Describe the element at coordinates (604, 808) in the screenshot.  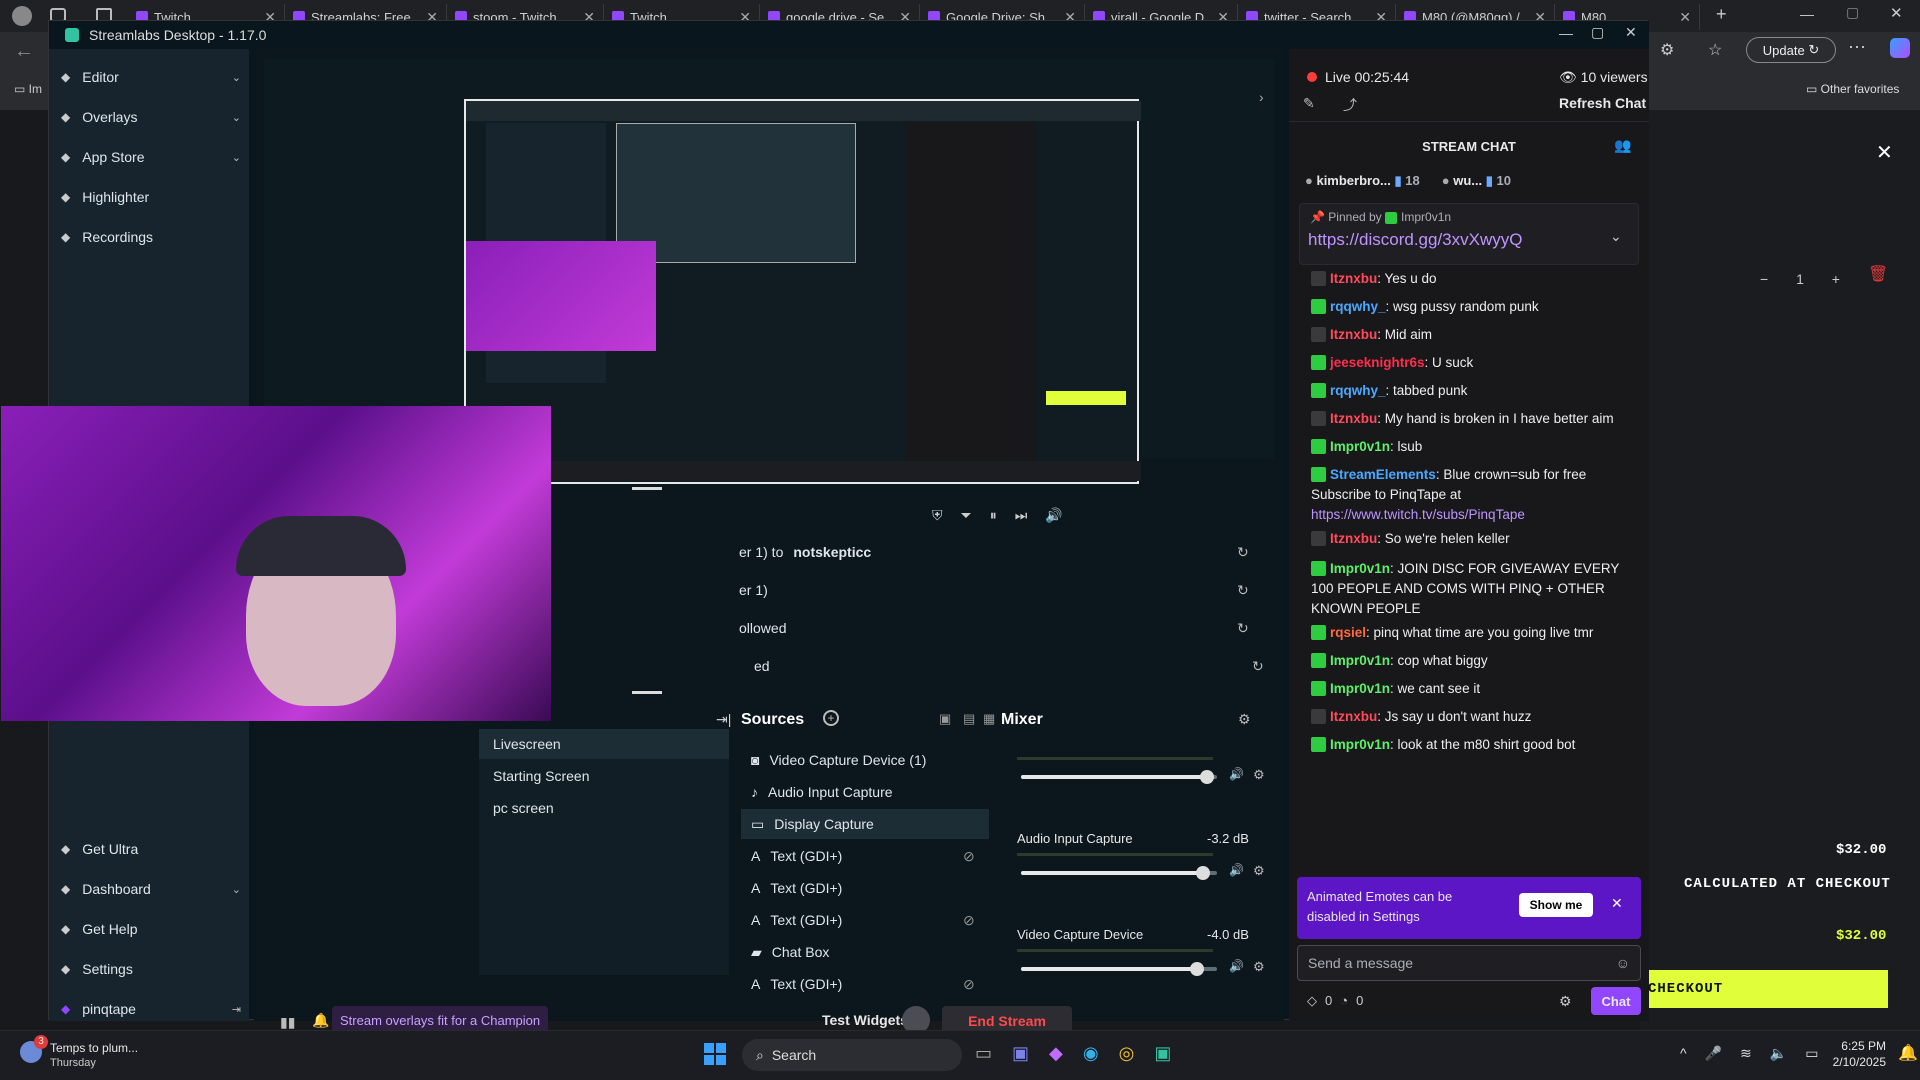
I see `scene-item: pc screen` at that location.